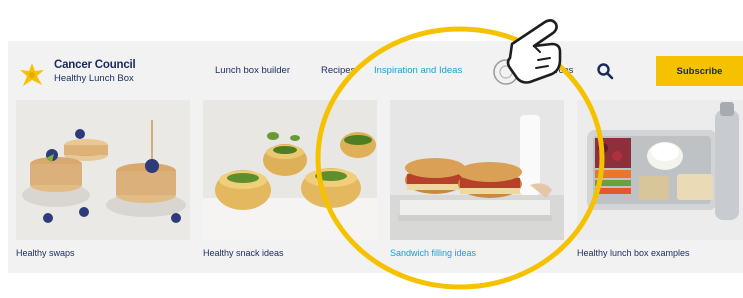  What do you see at coordinates (433, 253) in the screenshot?
I see `card-label: Sandwich filling ideas` at bounding box center [433, 253].